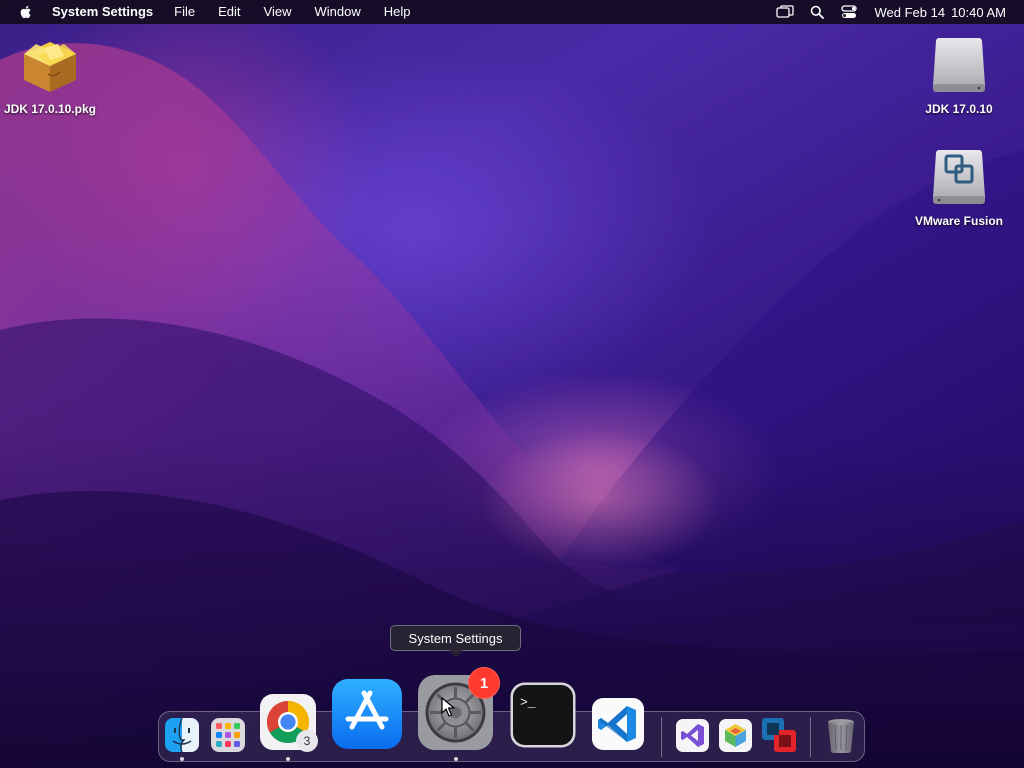 The width and height of the screenshot is (1024, 768). What do you see at coordinates (228, 735) in the screenshot?
I see `launchpad-icon` at bounding box center [228, 735].